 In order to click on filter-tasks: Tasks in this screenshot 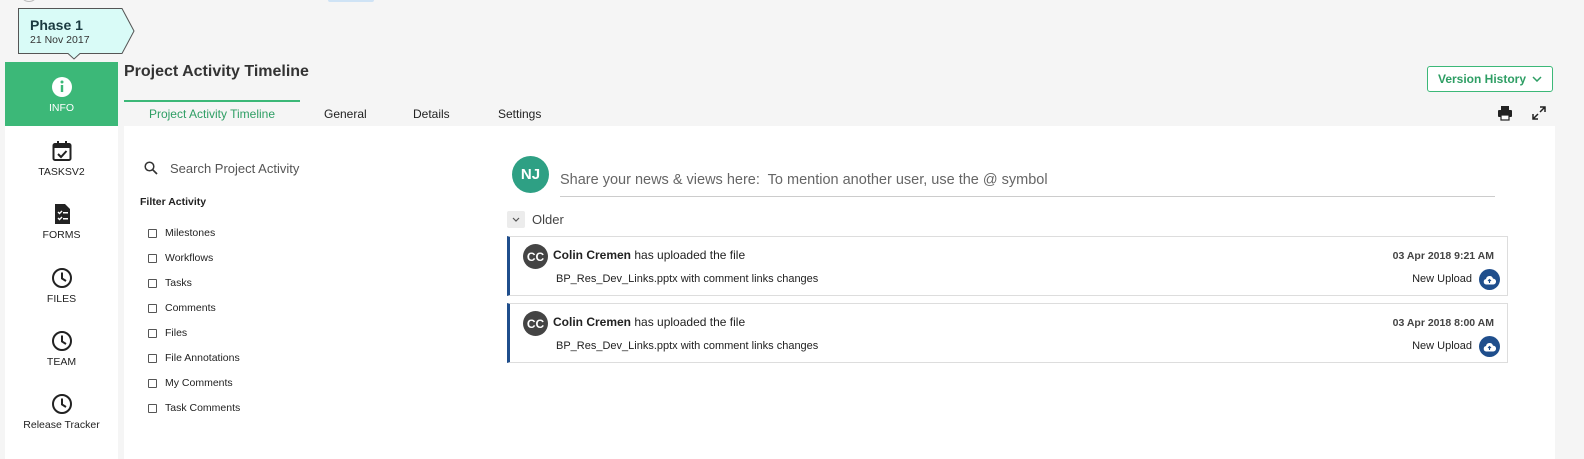, I will do `click(170, 283)`.